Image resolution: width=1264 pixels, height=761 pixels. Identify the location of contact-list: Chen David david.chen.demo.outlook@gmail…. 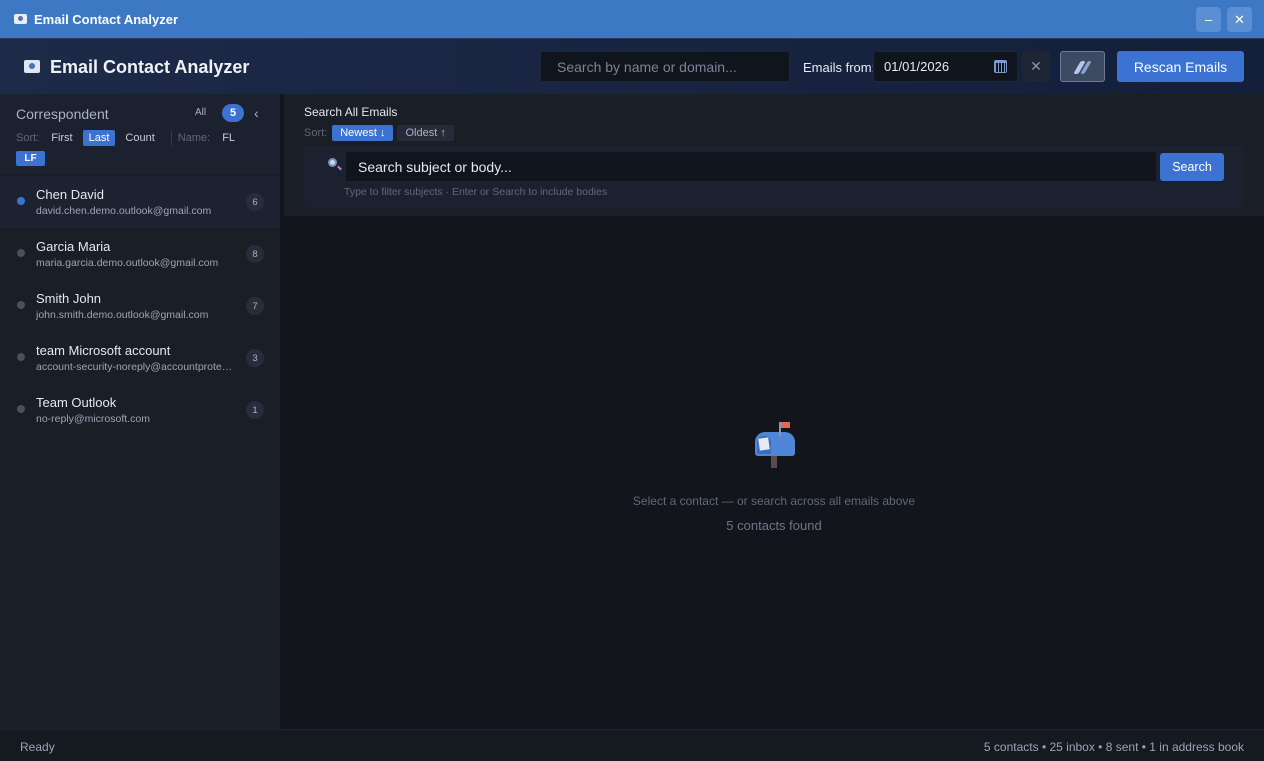
(140, 306).